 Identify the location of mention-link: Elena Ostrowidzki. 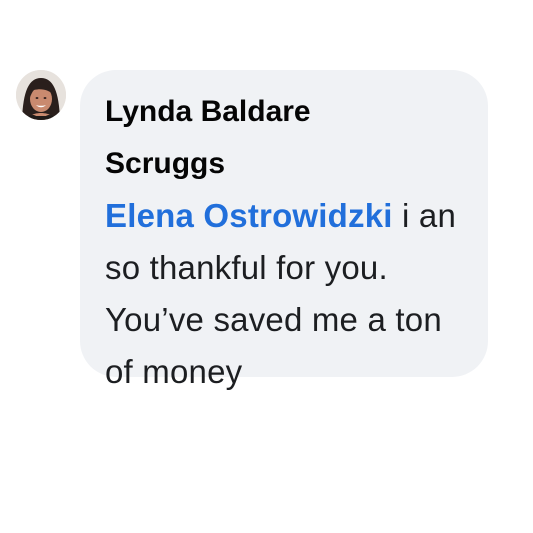
(249, 215).